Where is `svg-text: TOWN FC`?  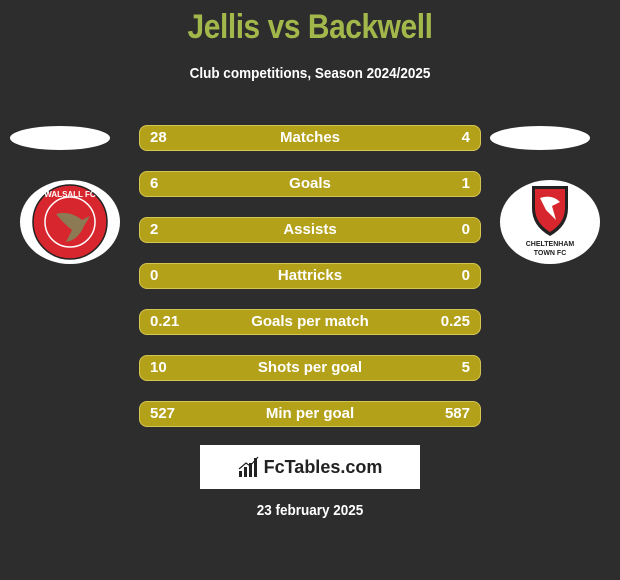
svg-text: TOWN FC is located at coordinates (550, 253).